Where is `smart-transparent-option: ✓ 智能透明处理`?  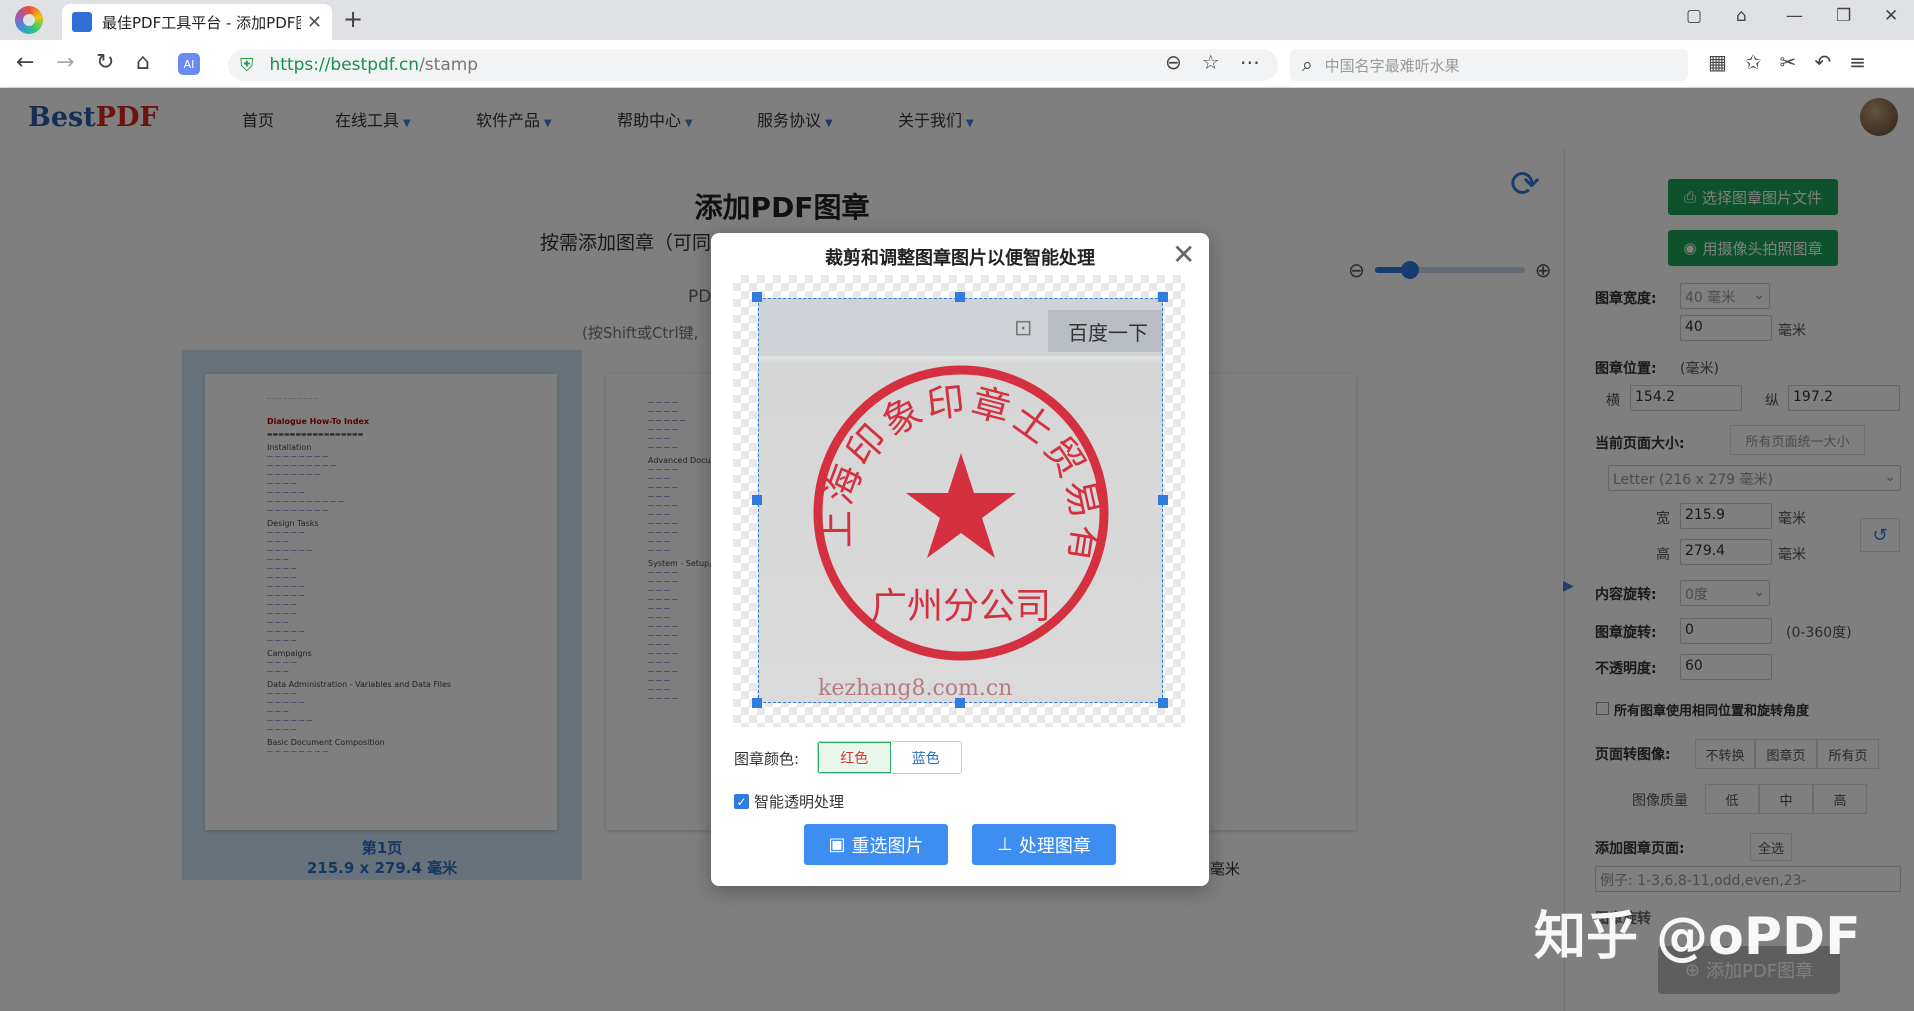
smart-transparent-option: ✓ 智能透明处理 is located at coordinates (789, 801).